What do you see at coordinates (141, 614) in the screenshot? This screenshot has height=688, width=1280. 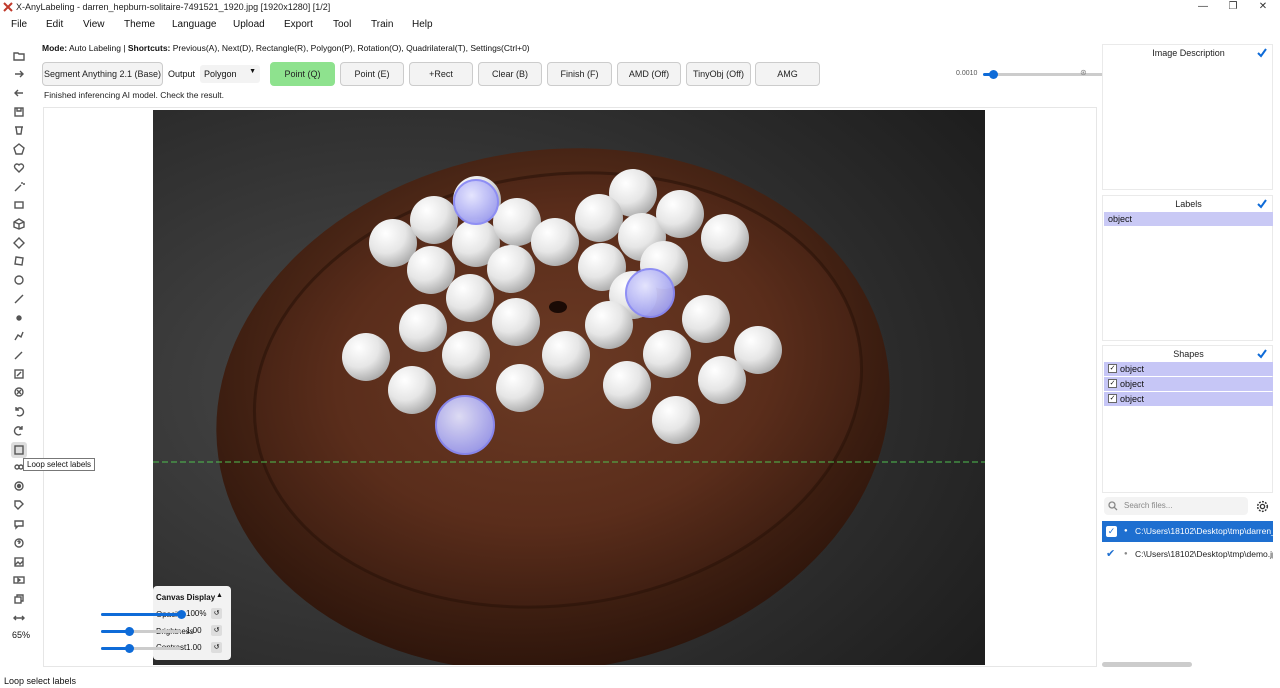 I see `opacity-slider-fill` at bounding box center [141, 614].